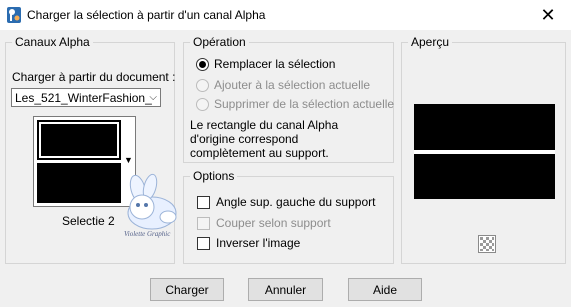 This screenshot has width=571, height=307. I want to click on alpha-channels-label: Canaux Alpha, so click(52, 42).